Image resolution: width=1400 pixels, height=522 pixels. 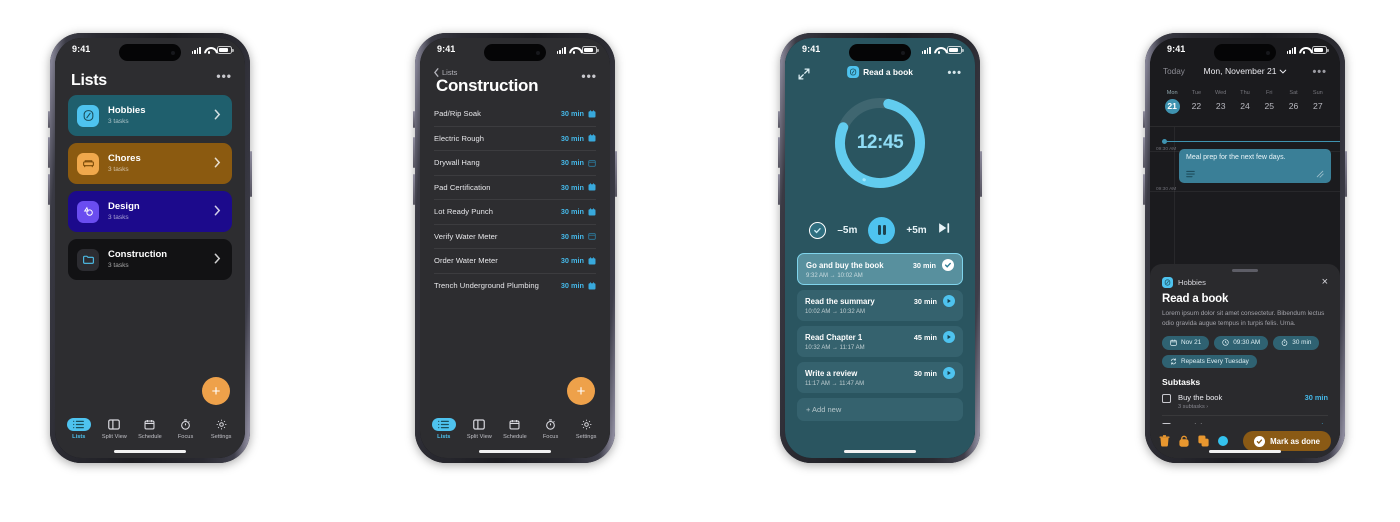 What do you see at coordinates (1287, 441) in the screenshot?
I see `mark-as-done-button: Mark as done` at bounding box center [1287, 441].